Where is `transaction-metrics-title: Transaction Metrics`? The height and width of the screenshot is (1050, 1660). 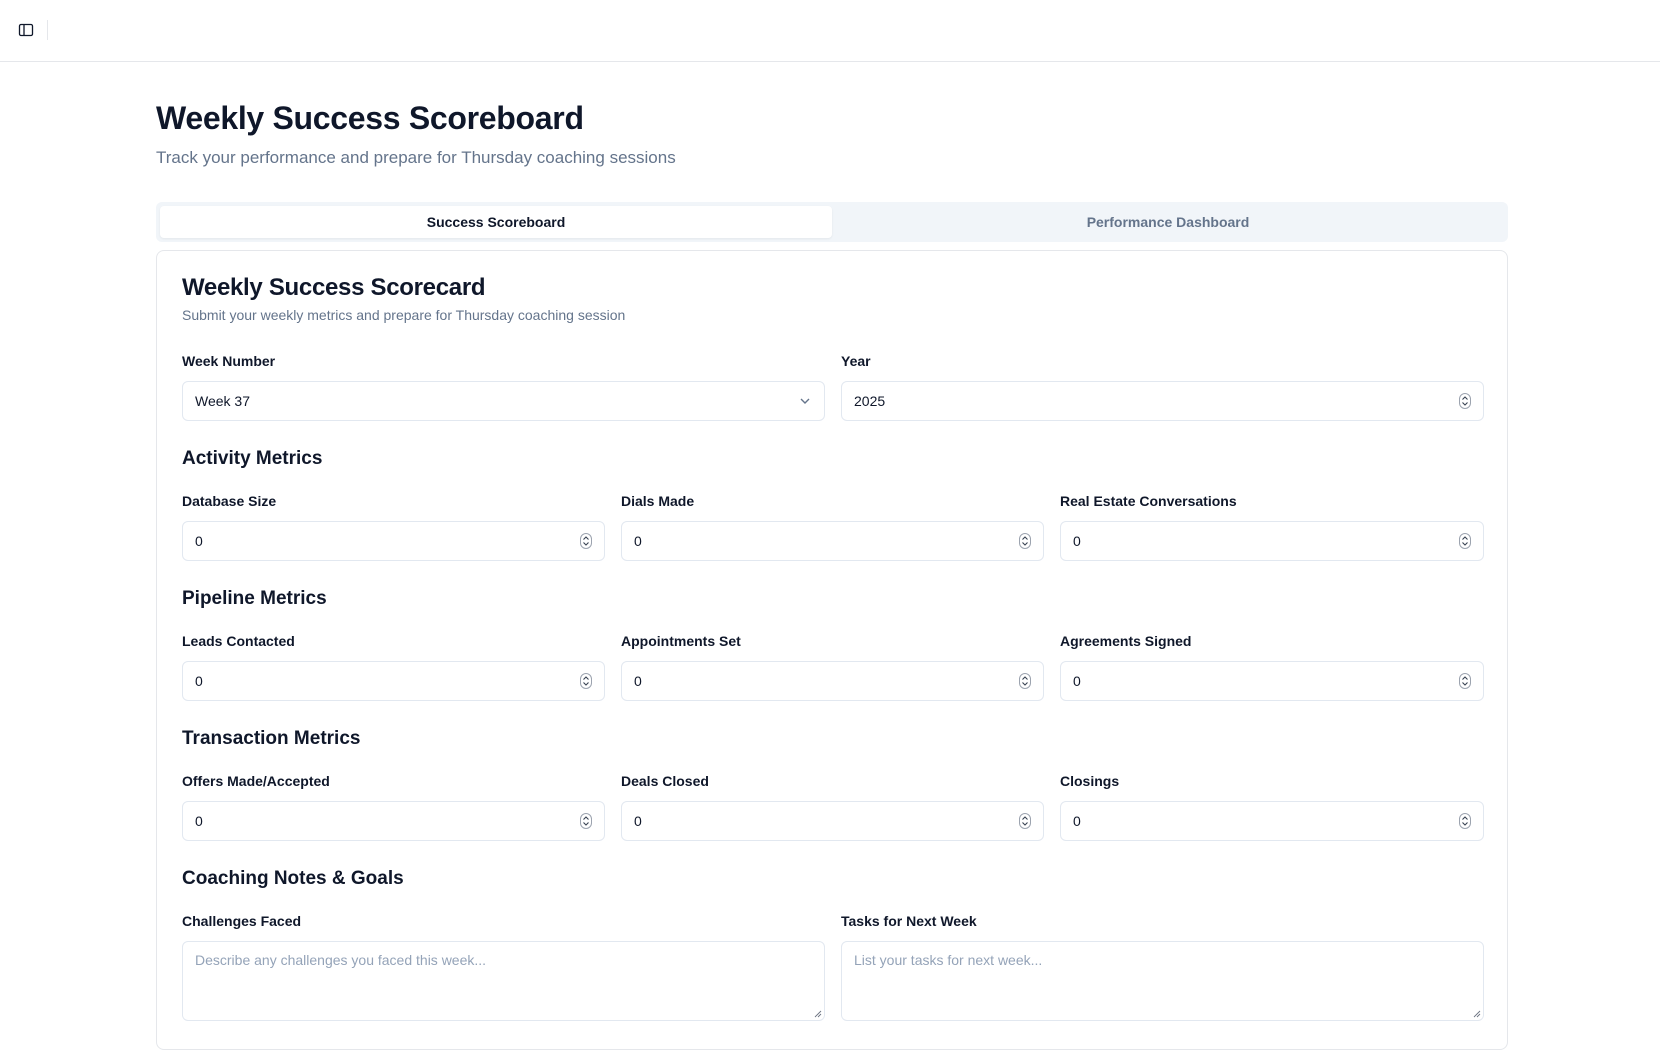 transaction-metrics-title: Transaction Metrics is located at coordinates (271, 738).